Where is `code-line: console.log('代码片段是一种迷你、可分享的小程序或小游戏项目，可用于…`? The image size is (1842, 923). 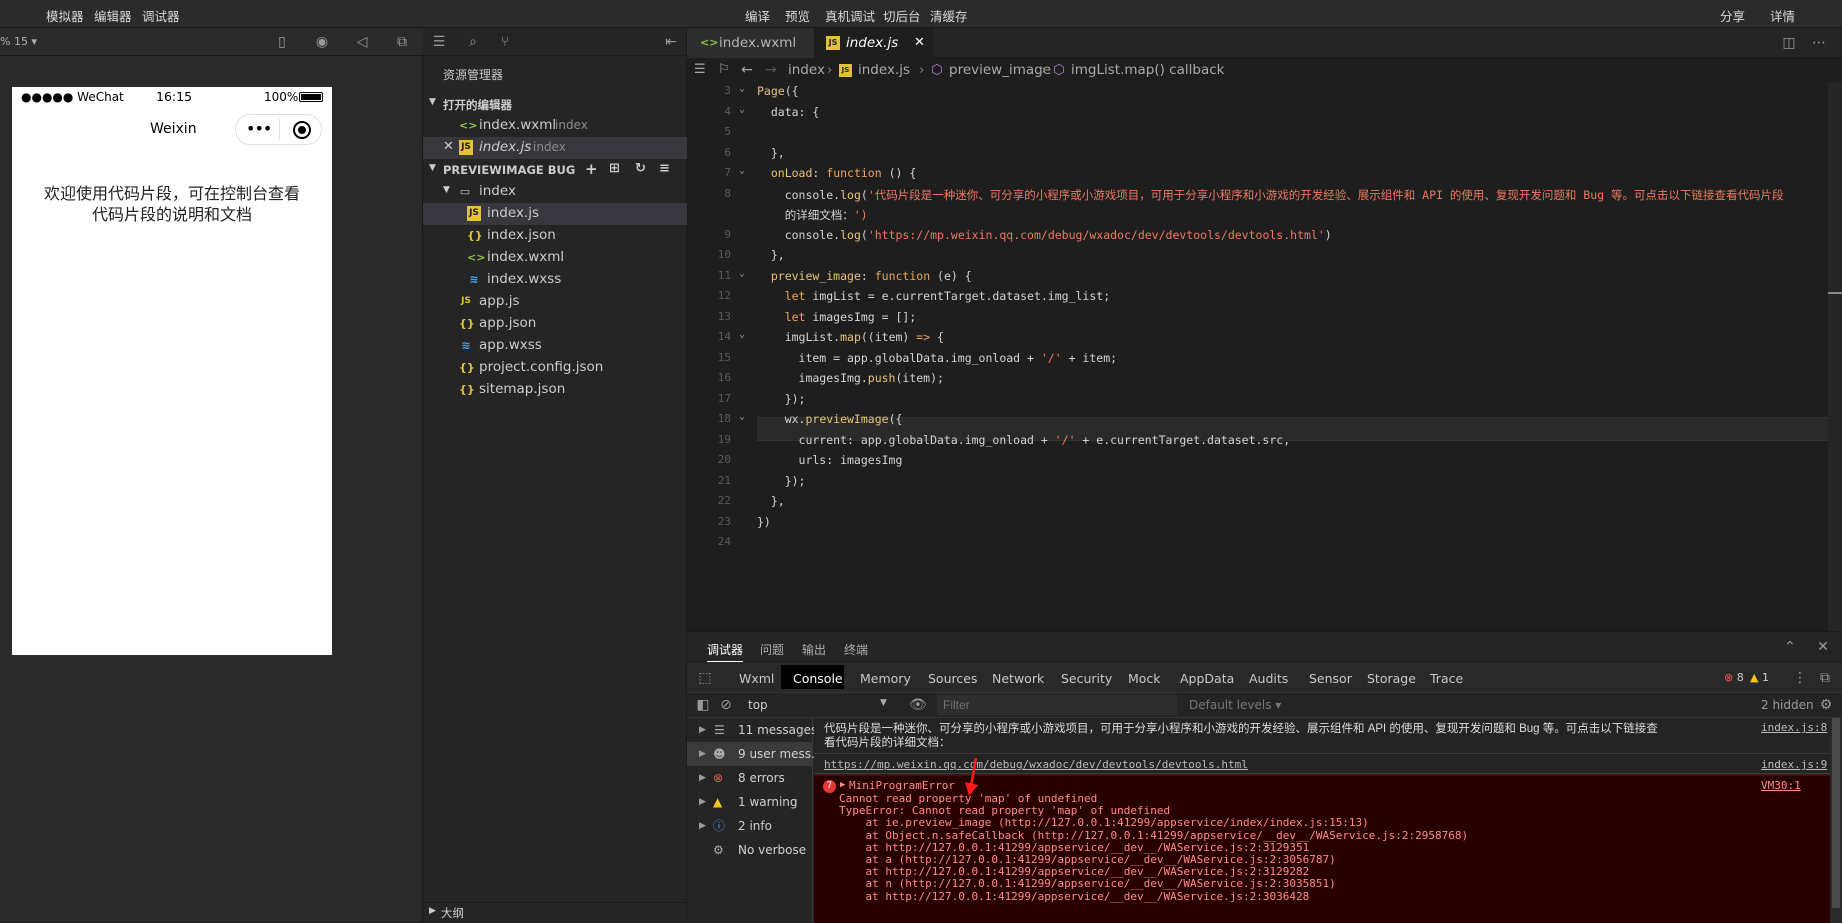
code-line: console.log('代码片段是一种迷你、可分享的小程序或小游戏项目，可用于… is located at coordinates (1270, 195).